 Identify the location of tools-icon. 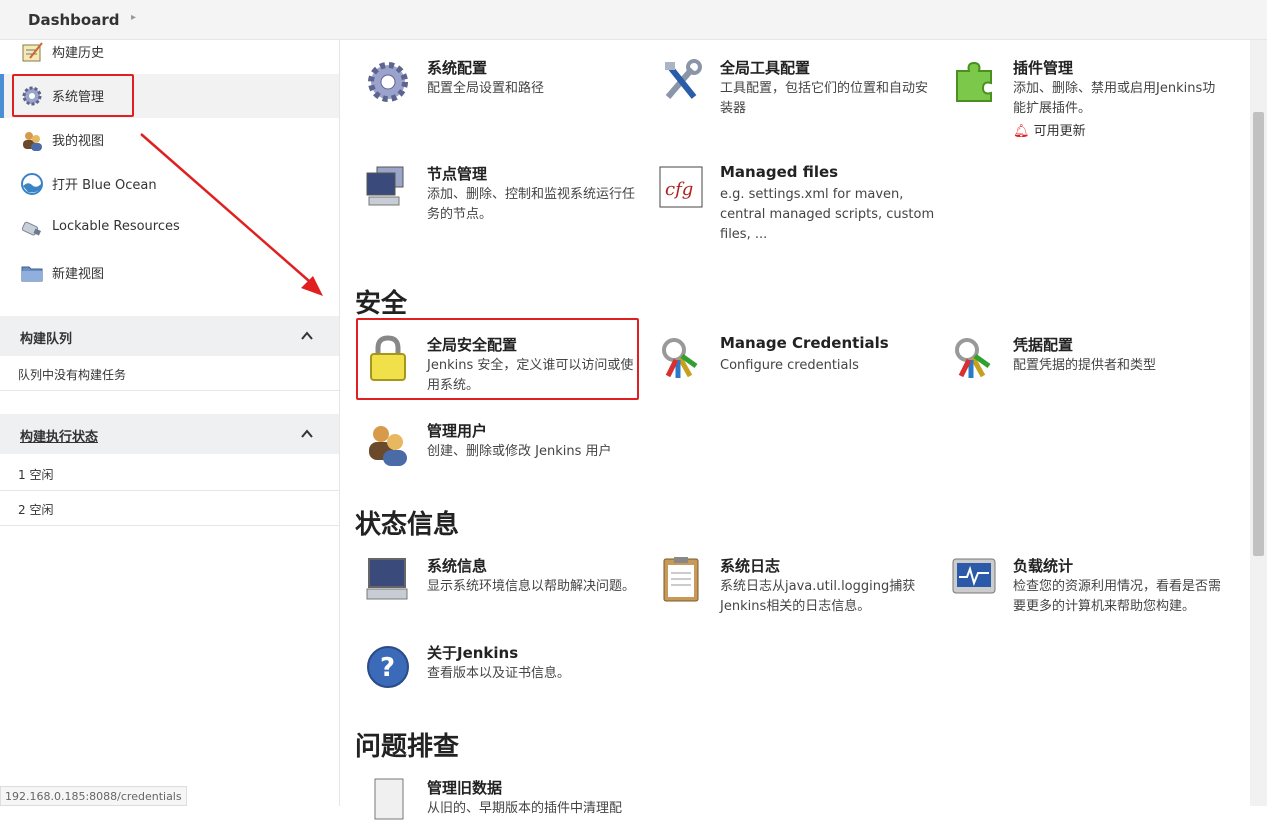
(683, 79).